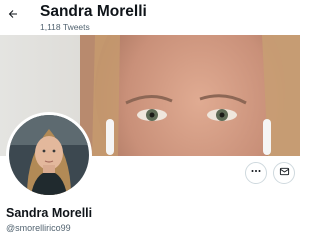 The image size is (320, 243). I want to click on back-button, so click(13, 16).